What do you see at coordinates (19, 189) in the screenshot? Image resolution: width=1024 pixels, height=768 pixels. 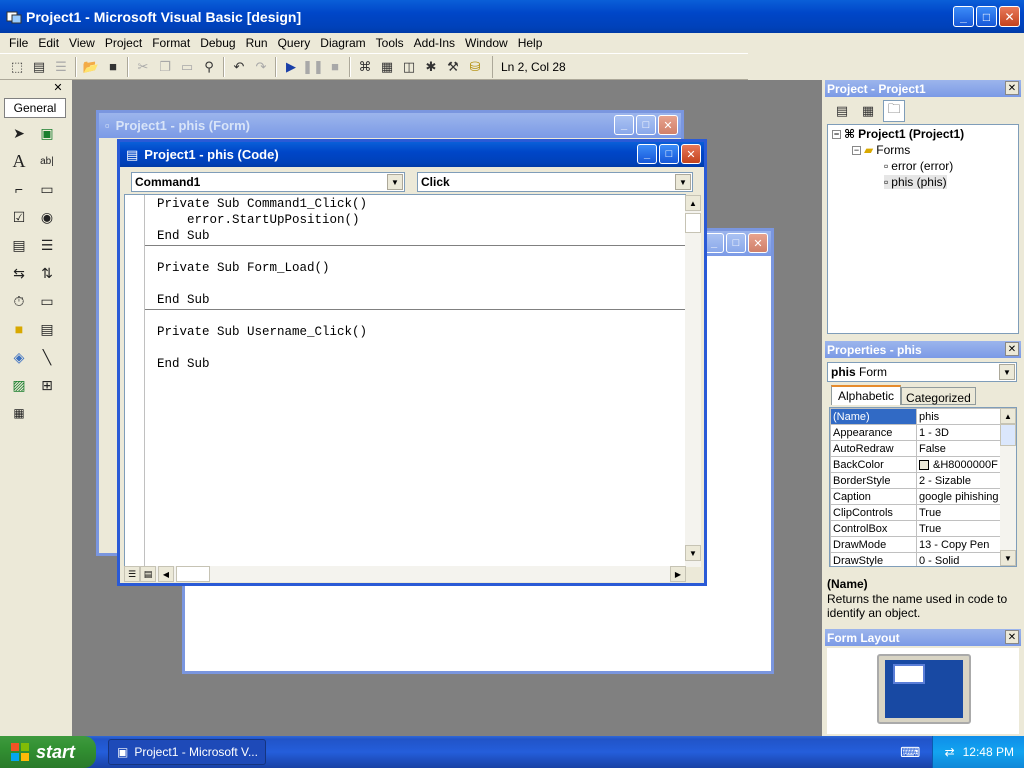 I see `frame-tool-icon: ⌐` at bounding box center [19, 189].